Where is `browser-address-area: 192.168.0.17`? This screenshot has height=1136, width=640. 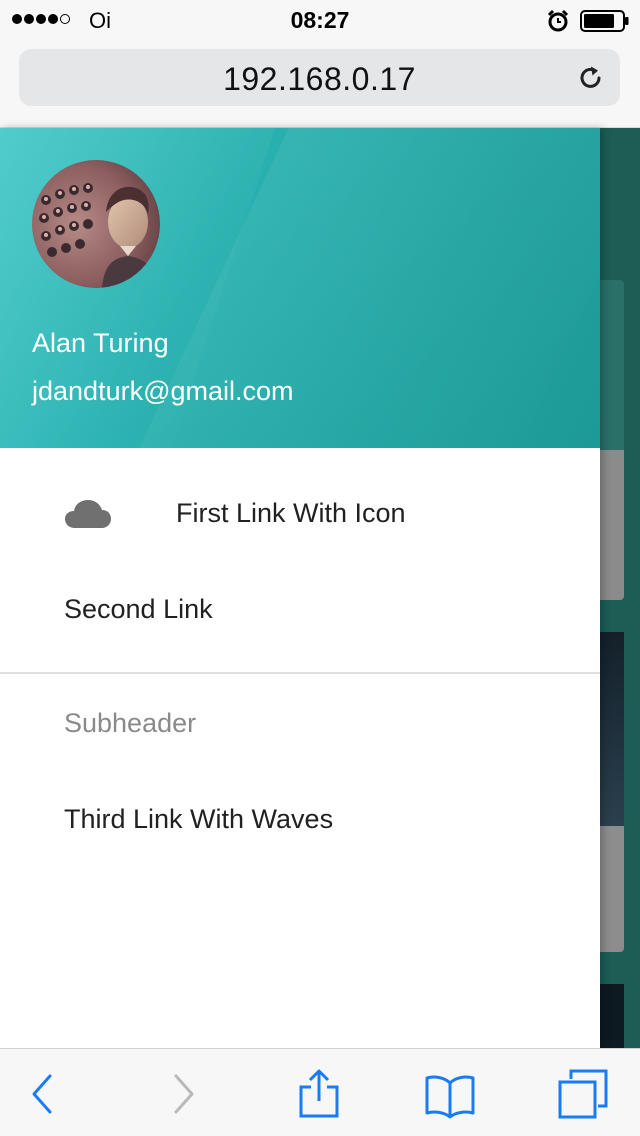 browser-address-area: 192.168.0.17 is located at coordinates (320, 84).